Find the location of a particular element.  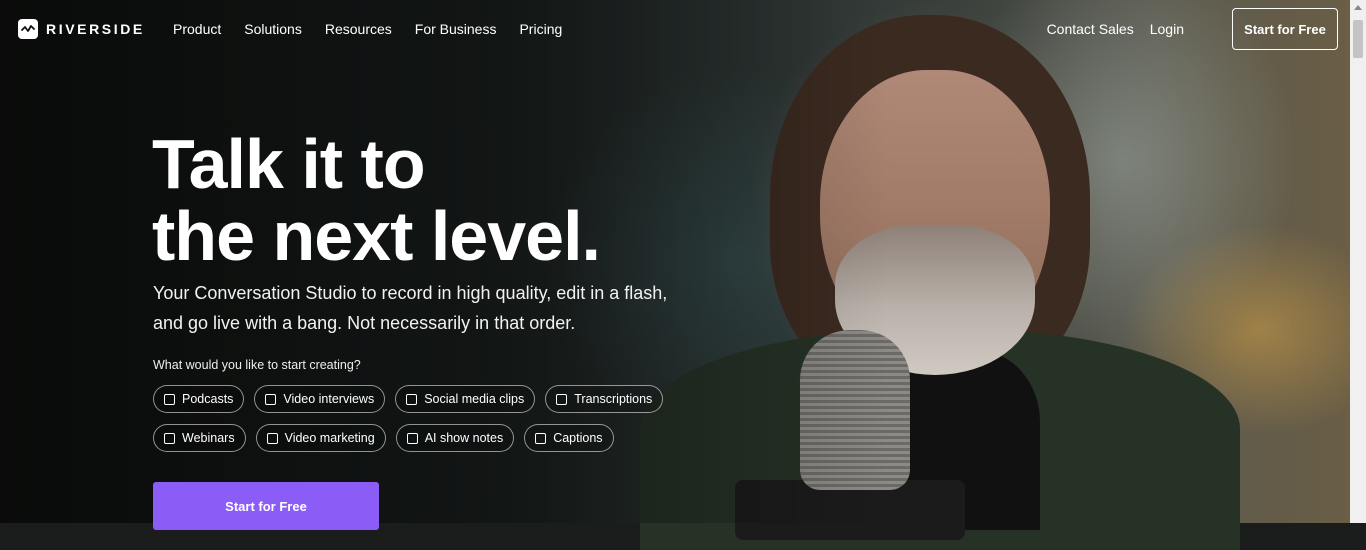

option-label: Video marketing is located at coordinates (329, 438).